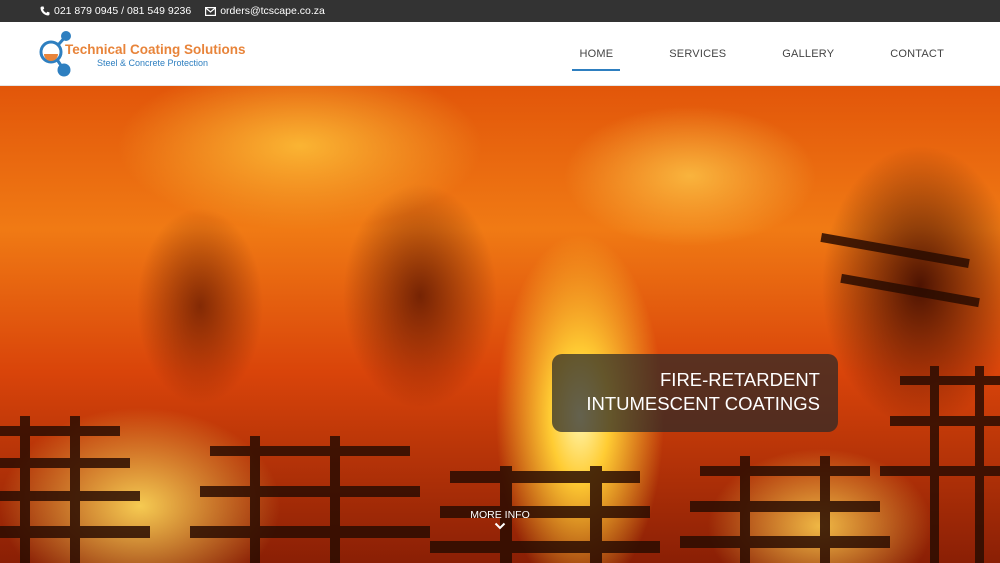  I want to click on more-info-label: MORE INFO, so click(500, 515).